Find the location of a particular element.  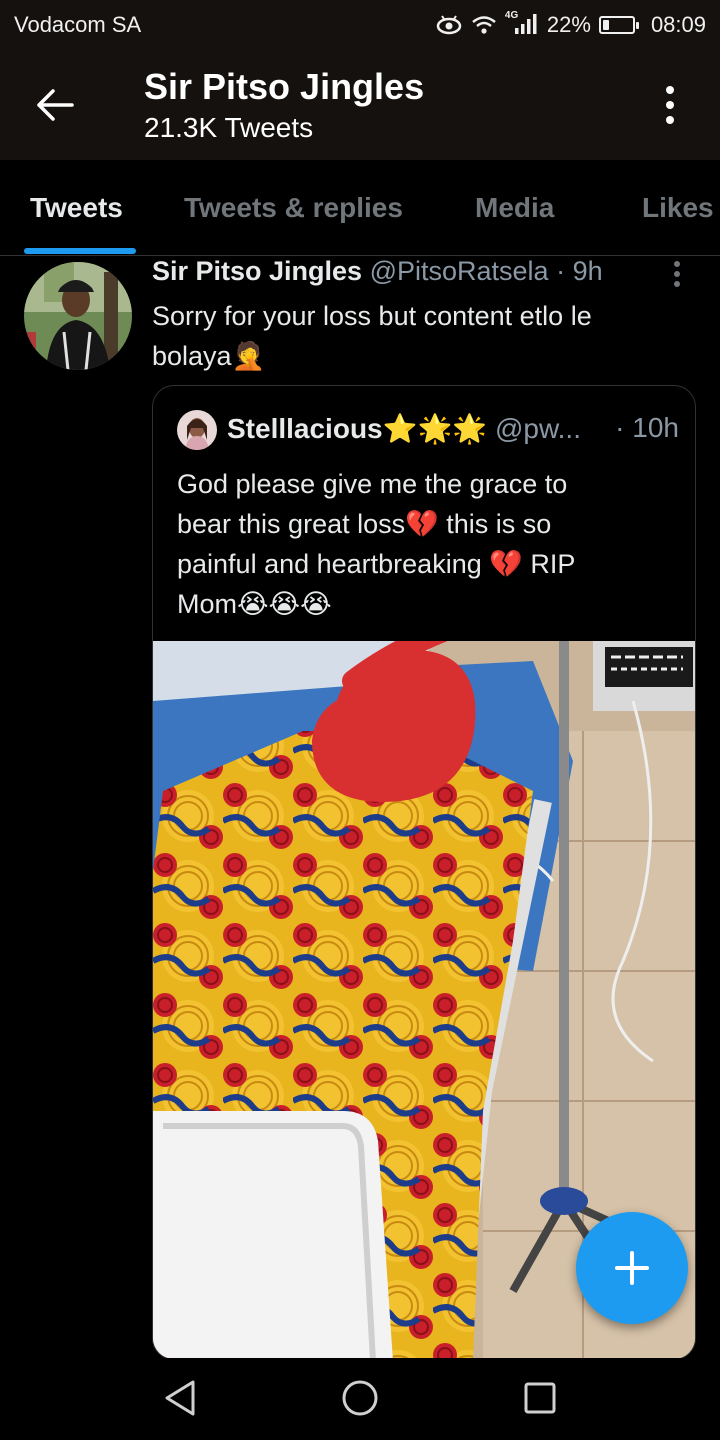

wifi-icon is located at coordinates (484, 25).